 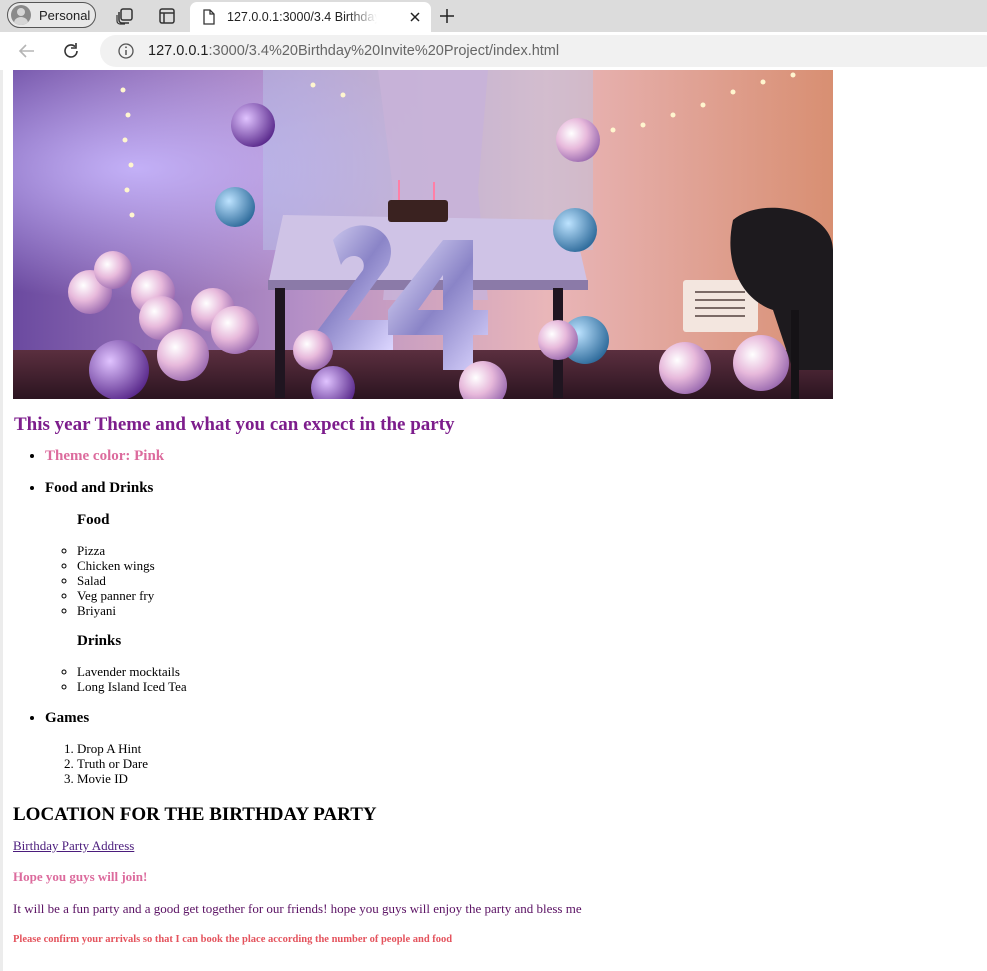 What do you see at coordinates (525, 778) in the screenshot?
I see `game-item: Movie ID` at bounding box center [525, 778].